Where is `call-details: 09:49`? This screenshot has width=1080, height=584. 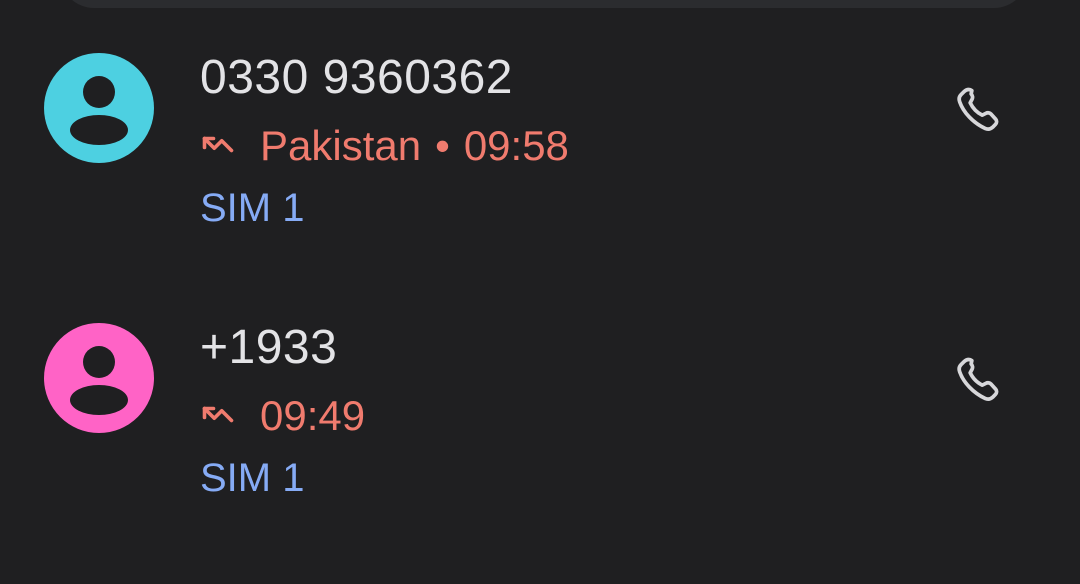
call-details: 09:49 is located at coordinates (282, 416).